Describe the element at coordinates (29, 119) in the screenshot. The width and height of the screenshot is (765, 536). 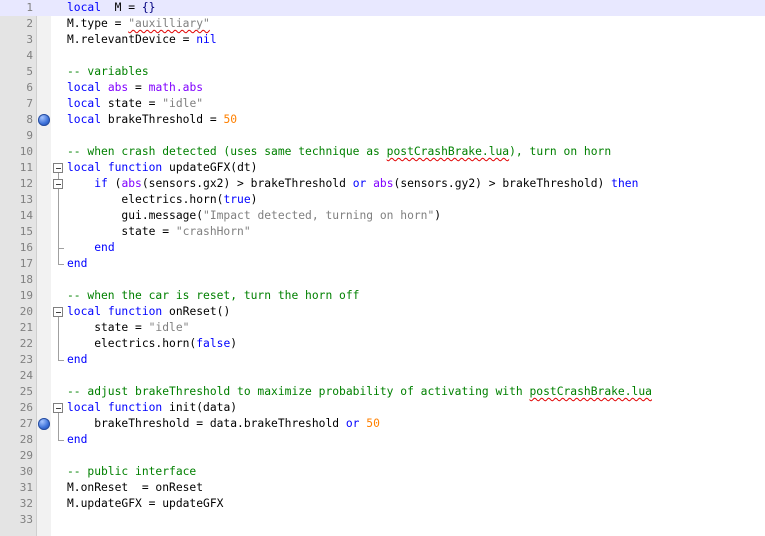
I see `line-number: 8` at that location.